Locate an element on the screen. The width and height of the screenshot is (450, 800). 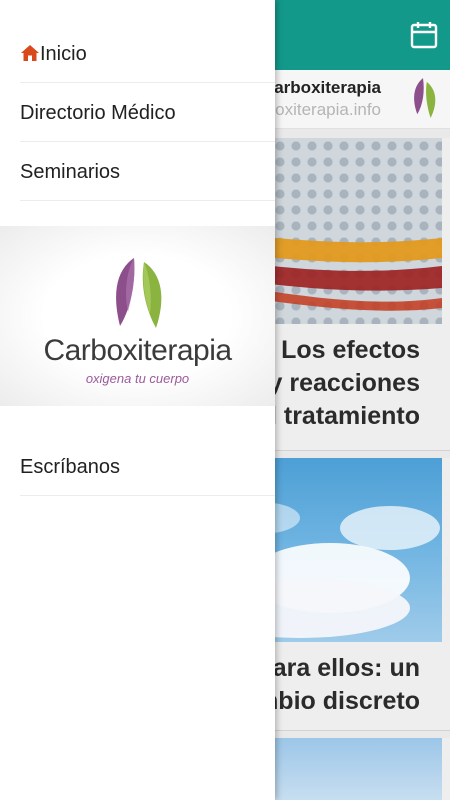
drawer-item-label: Escríbanos is located at coordinates (70, 467).